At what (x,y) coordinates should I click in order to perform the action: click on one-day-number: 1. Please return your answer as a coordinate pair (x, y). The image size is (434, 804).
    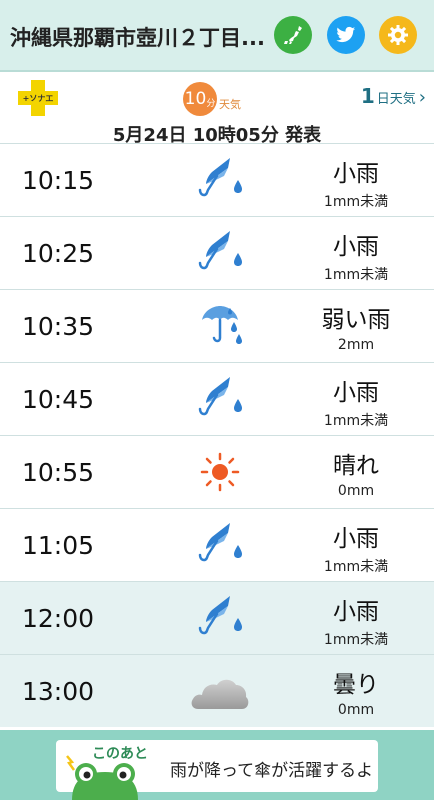
    Looking at the image, I should click on (367, 96).